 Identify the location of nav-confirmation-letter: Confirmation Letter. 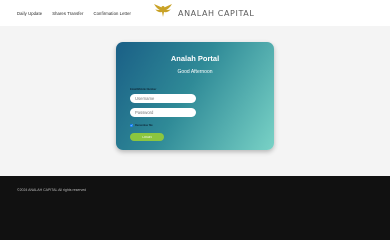
(112, 13).